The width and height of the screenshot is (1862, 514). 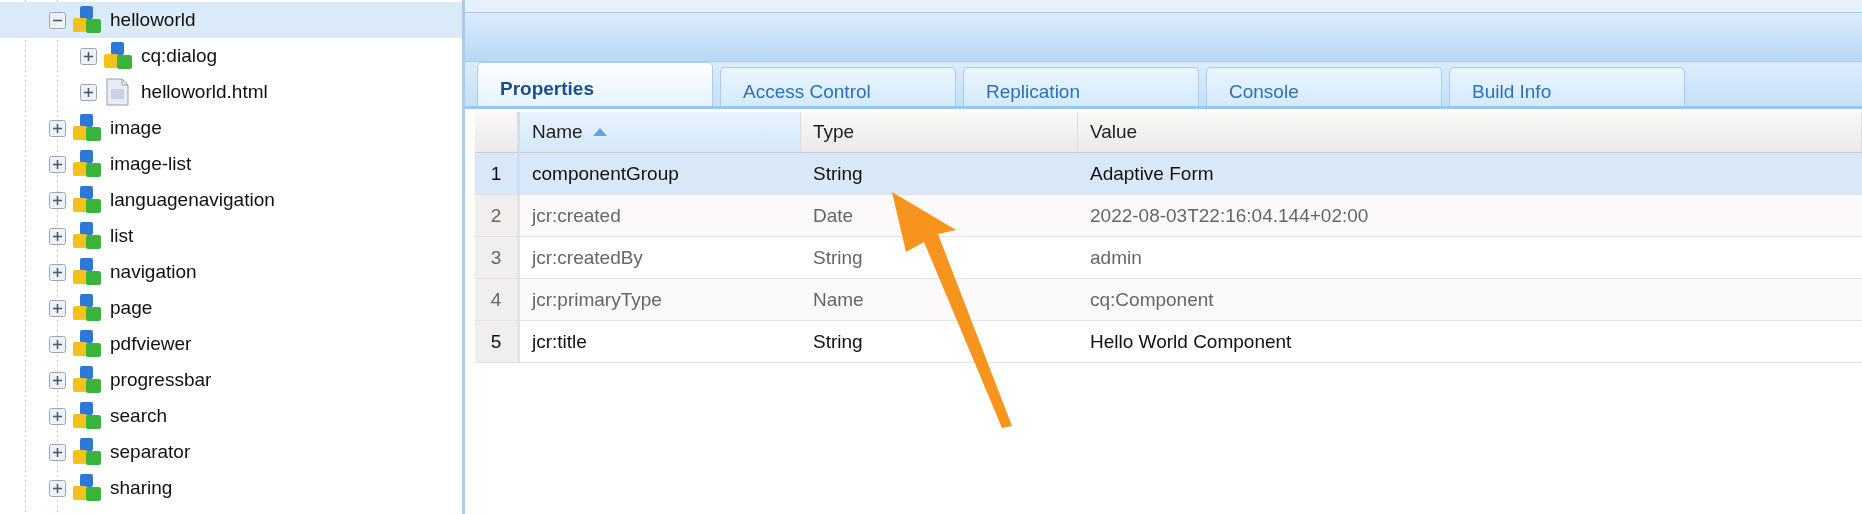 What do you see at coordinates (660, 300) in the screenshot?
I see `table-cell: jcr:primaryType` at bounding box center [660, 300].